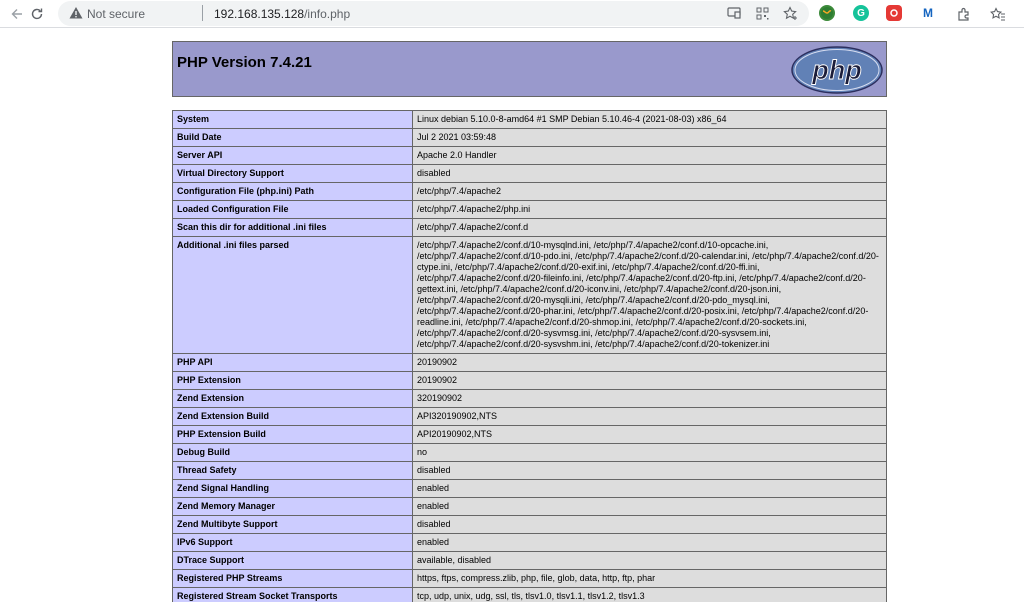  I want to click on row-value: API320190902,NTS, so click(649, 416).